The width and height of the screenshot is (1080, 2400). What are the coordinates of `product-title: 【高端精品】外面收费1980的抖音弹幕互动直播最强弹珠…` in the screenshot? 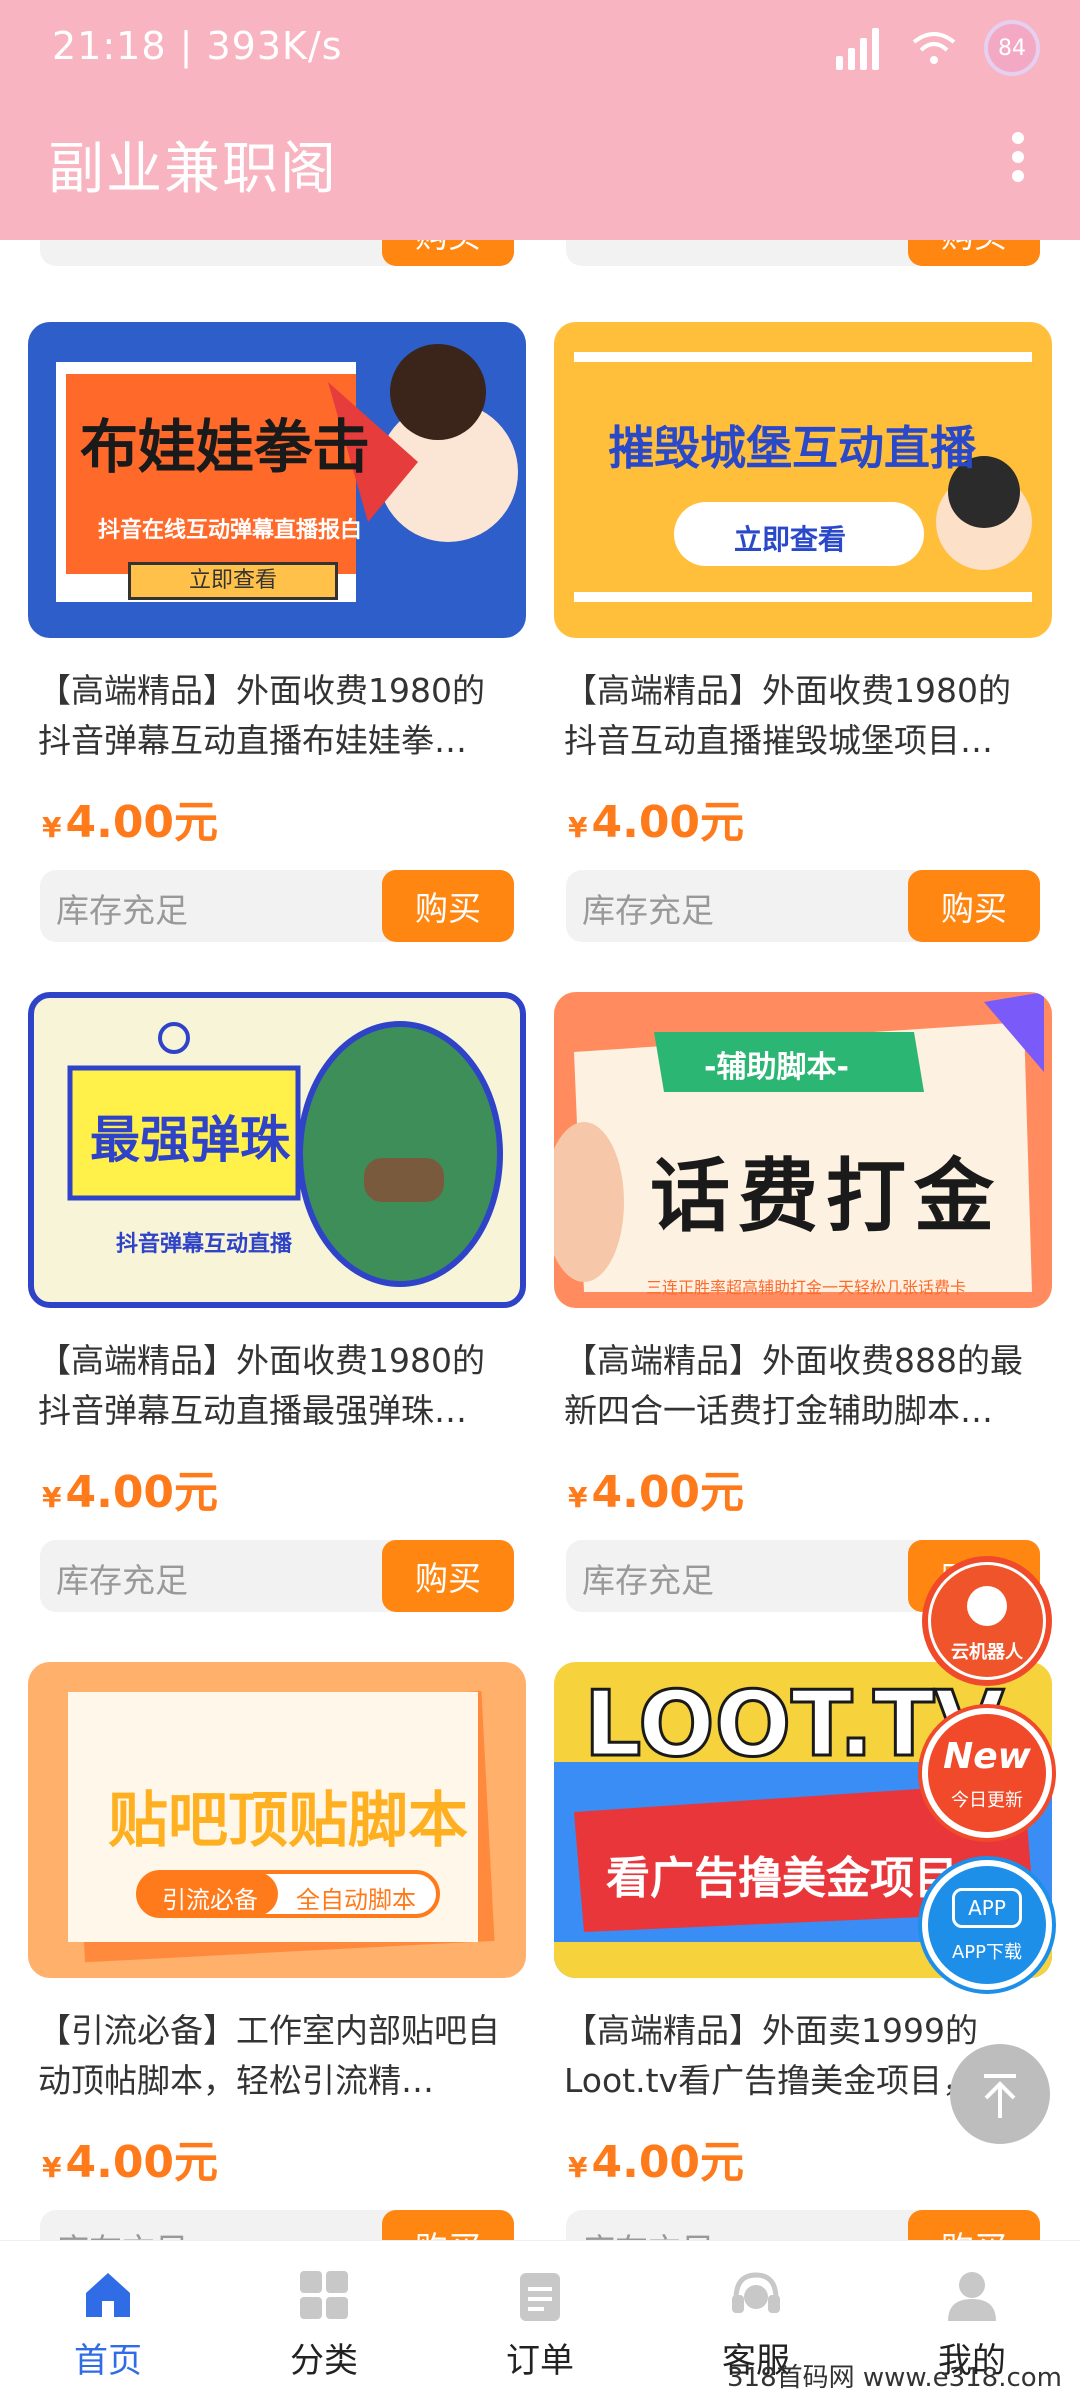 It's located at (277, 1386).